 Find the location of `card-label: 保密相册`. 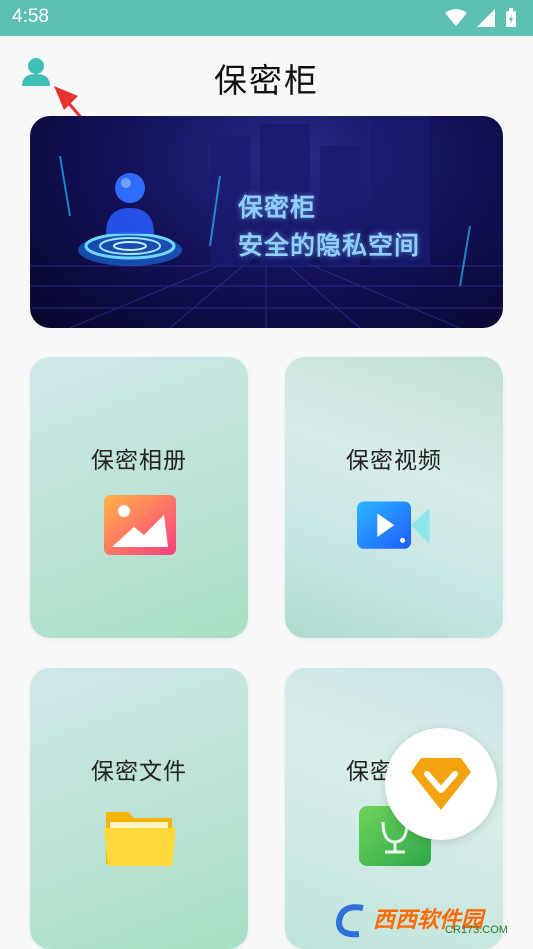

card-label: 保密相册 is located at coordinates (139, 461).